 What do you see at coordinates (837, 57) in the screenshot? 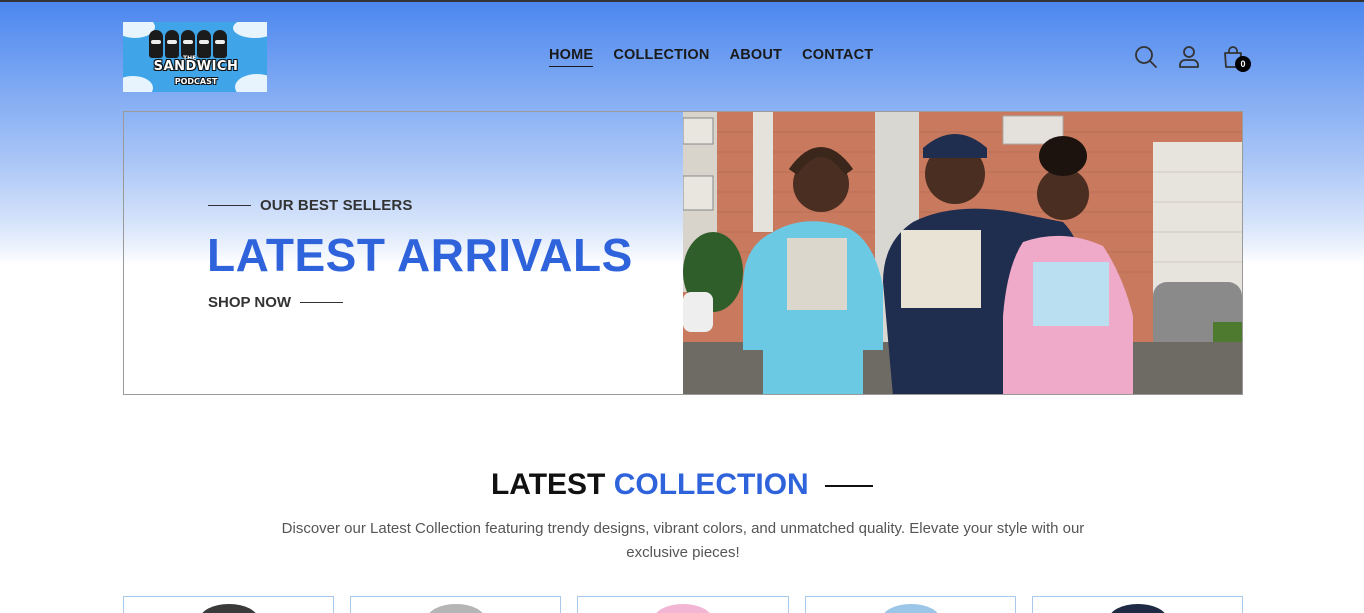
I see `nav-contact: CONTACT` at bounding box center [837, 57].